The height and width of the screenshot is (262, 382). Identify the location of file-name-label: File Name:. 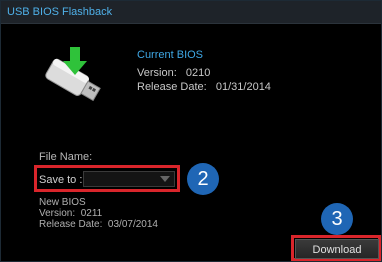
(66, 157).